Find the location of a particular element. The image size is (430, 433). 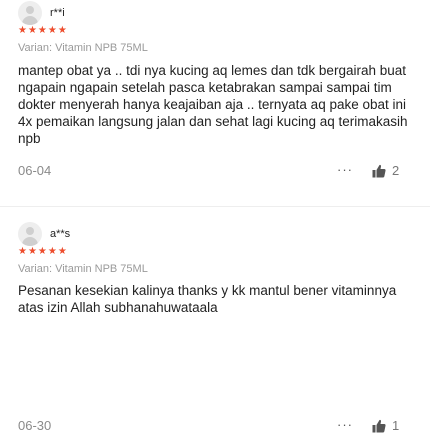

review-date: 06-30 is located at coordinates (35, 425).